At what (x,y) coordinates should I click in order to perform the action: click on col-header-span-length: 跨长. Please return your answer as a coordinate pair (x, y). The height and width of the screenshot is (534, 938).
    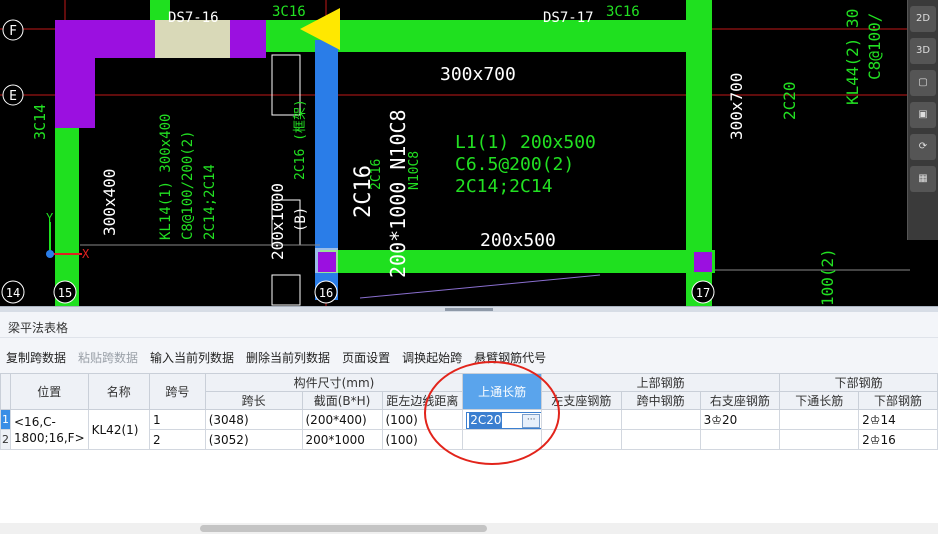
    Looking at the image, I should click on (253, 400).